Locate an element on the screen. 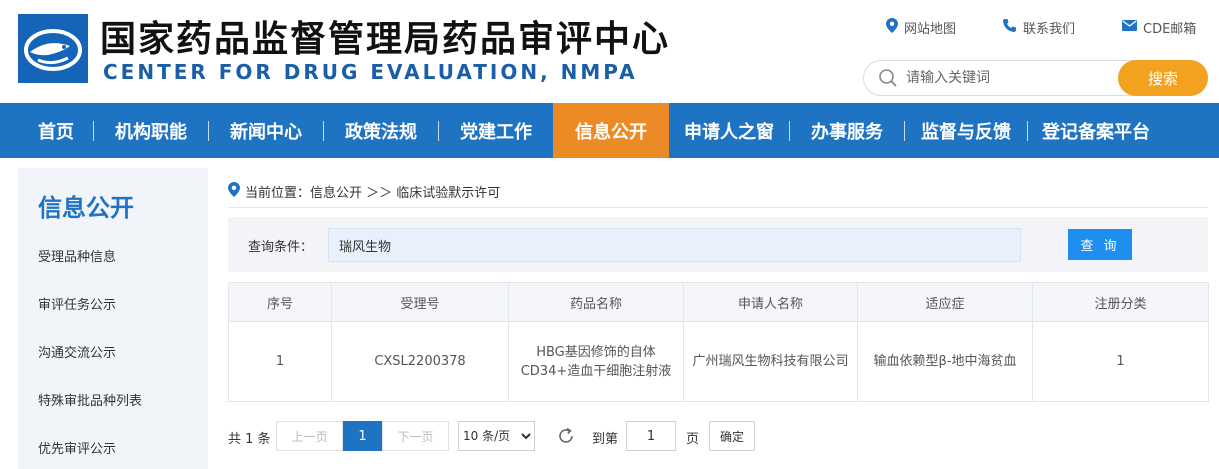 This screenshot has height=469, width=1219. site-subtitle: CENTER FOR DRUG EVALUATION, NMPA is located at coordinates (370, 72).